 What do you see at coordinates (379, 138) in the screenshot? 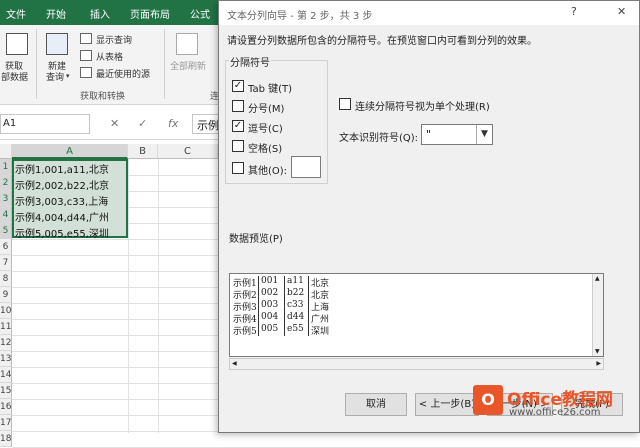
I see `text-qualifier-label: 文本识别符号(Q):` at bounding box center [379, 138].